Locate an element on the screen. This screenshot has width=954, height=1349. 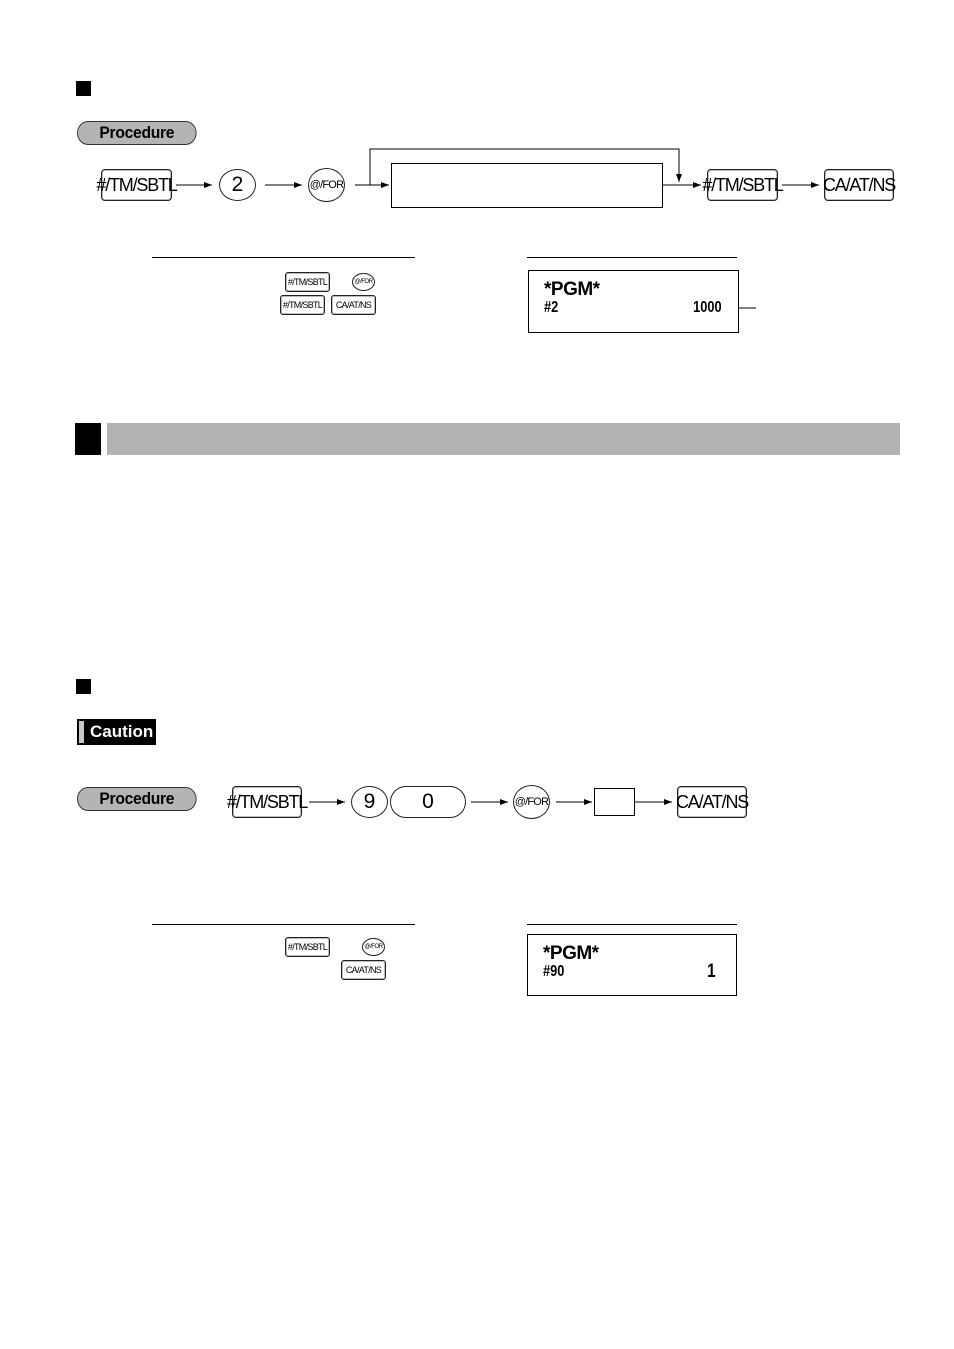
key-0: 0 is located at coordinates (428, 802).